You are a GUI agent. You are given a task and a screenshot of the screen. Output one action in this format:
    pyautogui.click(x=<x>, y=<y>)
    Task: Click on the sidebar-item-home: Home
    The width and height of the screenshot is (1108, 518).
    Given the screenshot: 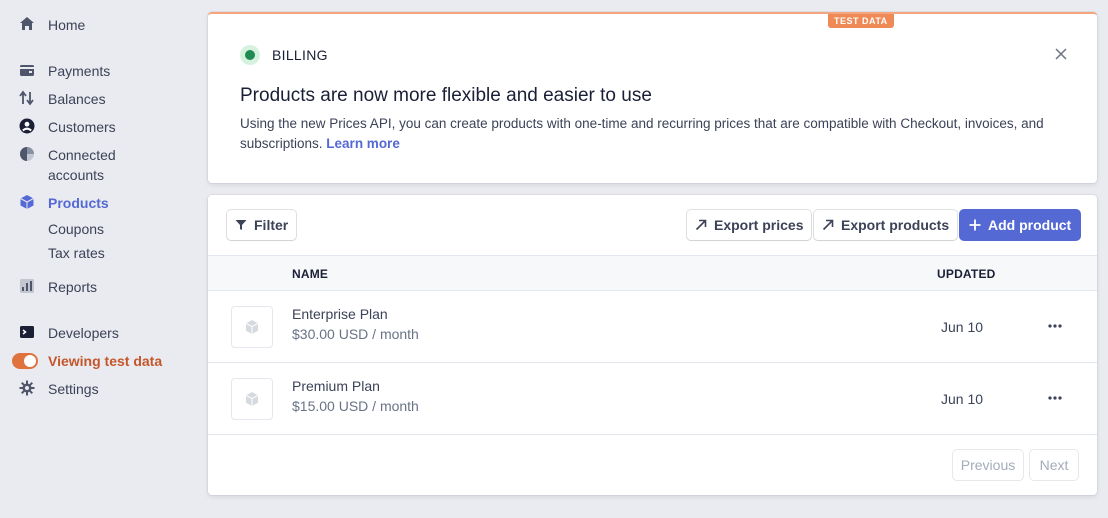 What is the action you would take?
    pyautogui.click(x=51, y=25)
    